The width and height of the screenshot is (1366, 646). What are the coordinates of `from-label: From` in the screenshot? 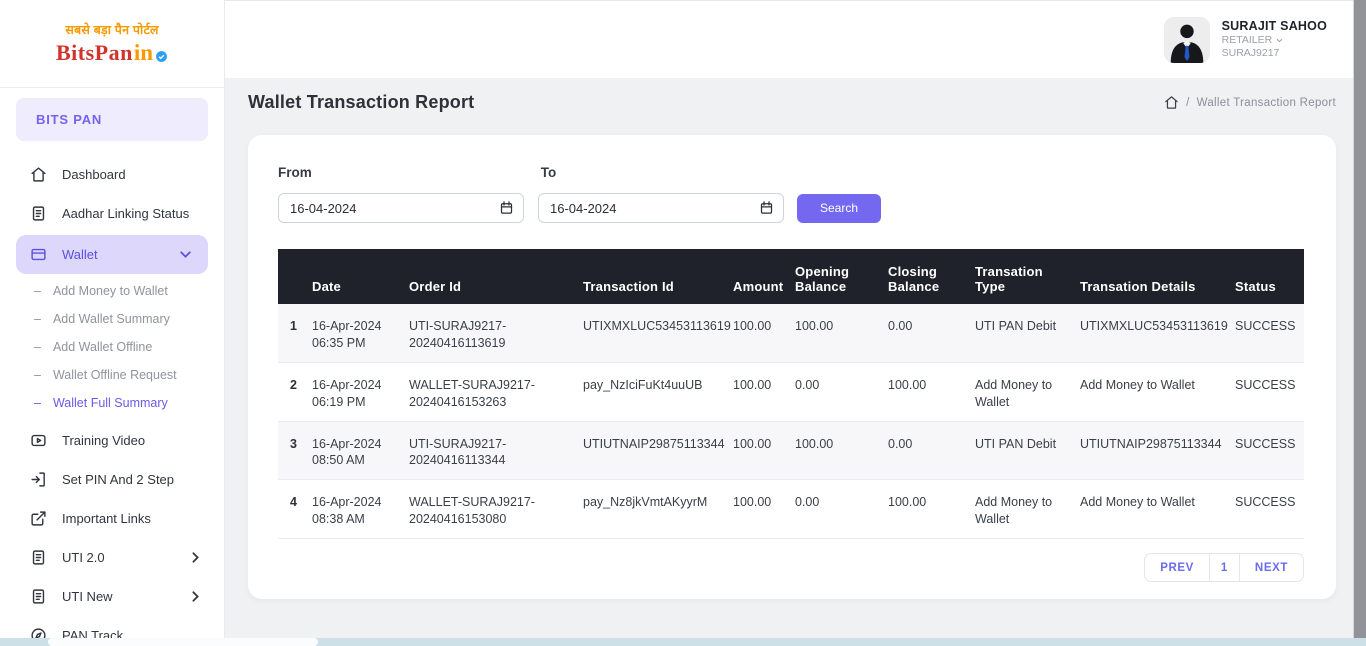 It's located at (295, 172).